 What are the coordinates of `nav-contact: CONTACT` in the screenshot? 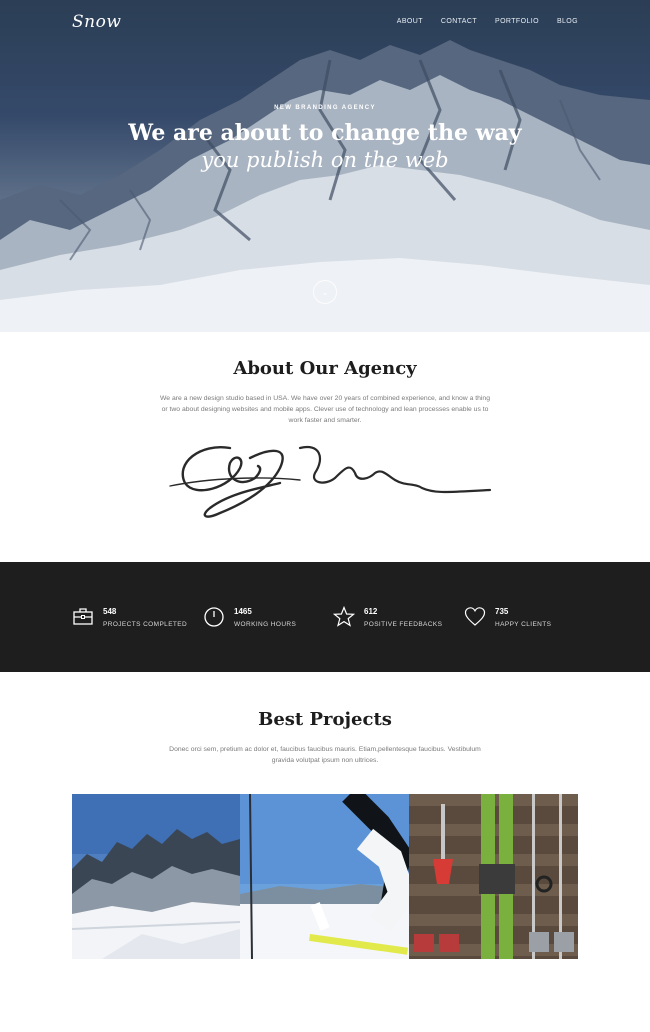 It's located at (459, 21).